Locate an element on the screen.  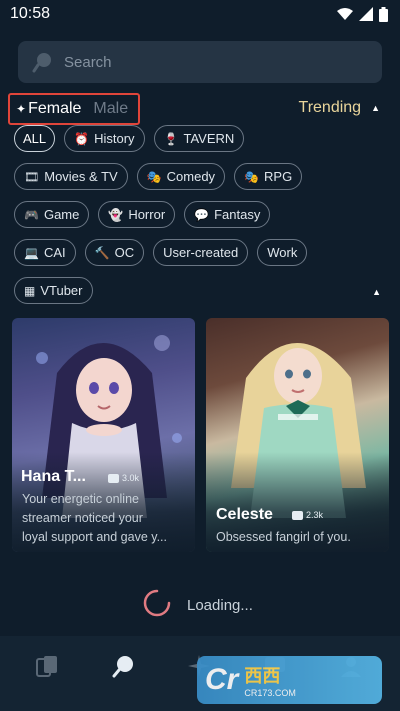
watermark-logo: Cr is located at coordinates (222, 679).